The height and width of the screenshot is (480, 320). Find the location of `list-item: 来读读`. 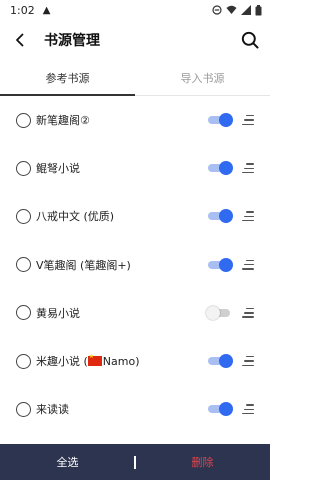

list-item: 来读读 is located at coordinates (135, 409).